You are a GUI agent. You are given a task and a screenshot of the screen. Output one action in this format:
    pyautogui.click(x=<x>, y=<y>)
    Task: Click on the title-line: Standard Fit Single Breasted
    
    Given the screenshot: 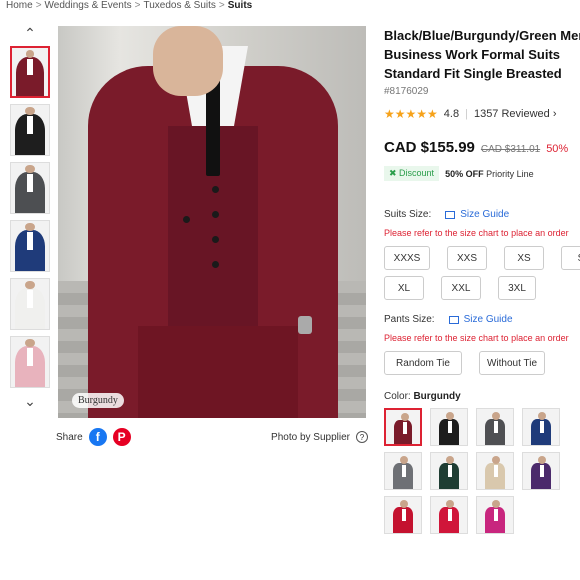 What is the action you would take?
    pyautogui.click(x=473, y=73)
    